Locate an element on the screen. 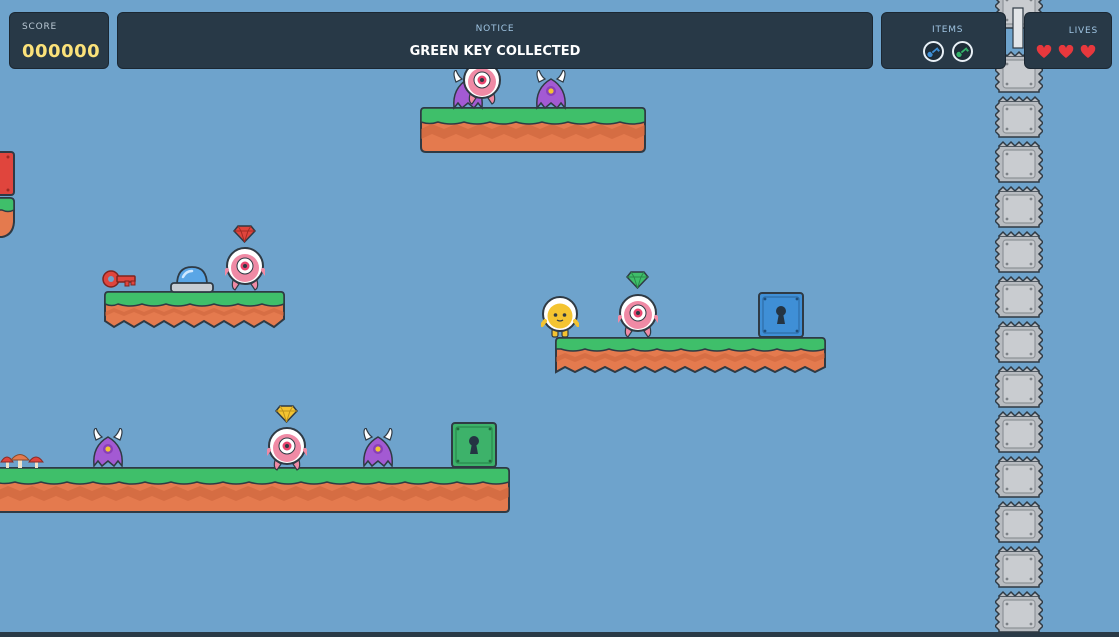 Image resolution: width=1119 pixels, height=637 pixels. items-panel: ITEMS is located at coordinates (943, 40).